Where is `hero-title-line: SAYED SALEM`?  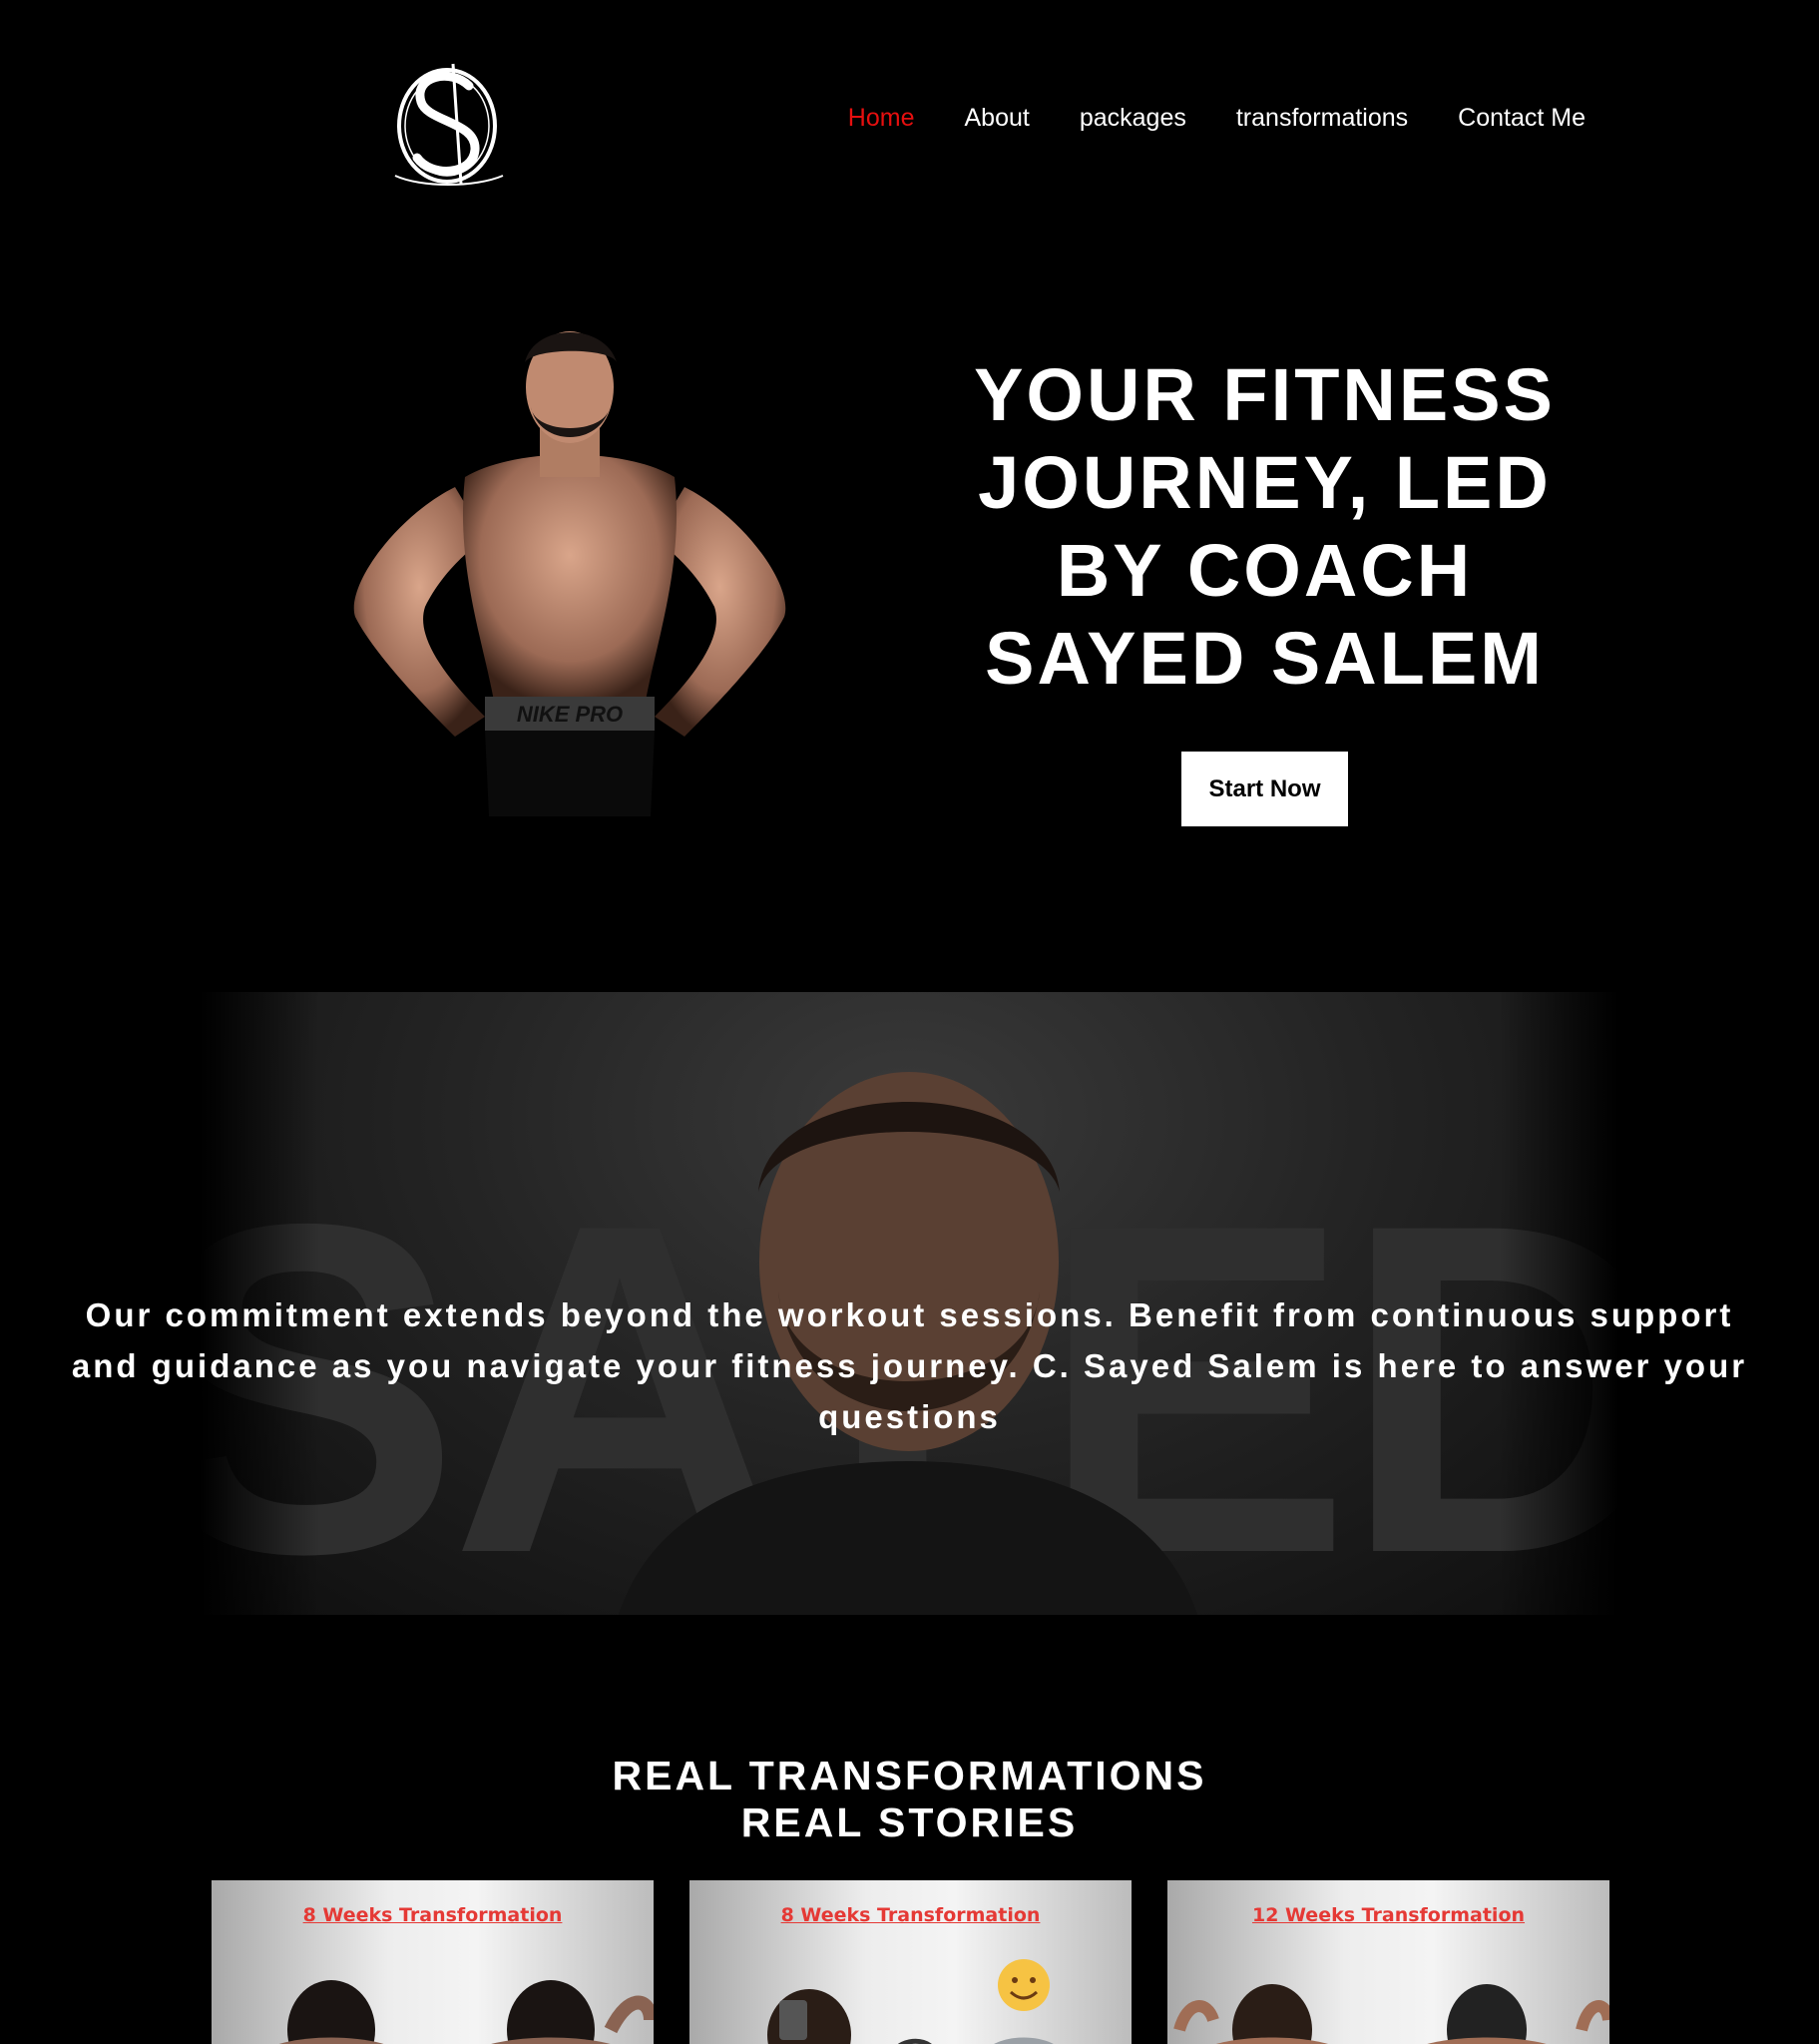 hero-title-line: SAYED SALEM is located at coordinates (1265, 658).